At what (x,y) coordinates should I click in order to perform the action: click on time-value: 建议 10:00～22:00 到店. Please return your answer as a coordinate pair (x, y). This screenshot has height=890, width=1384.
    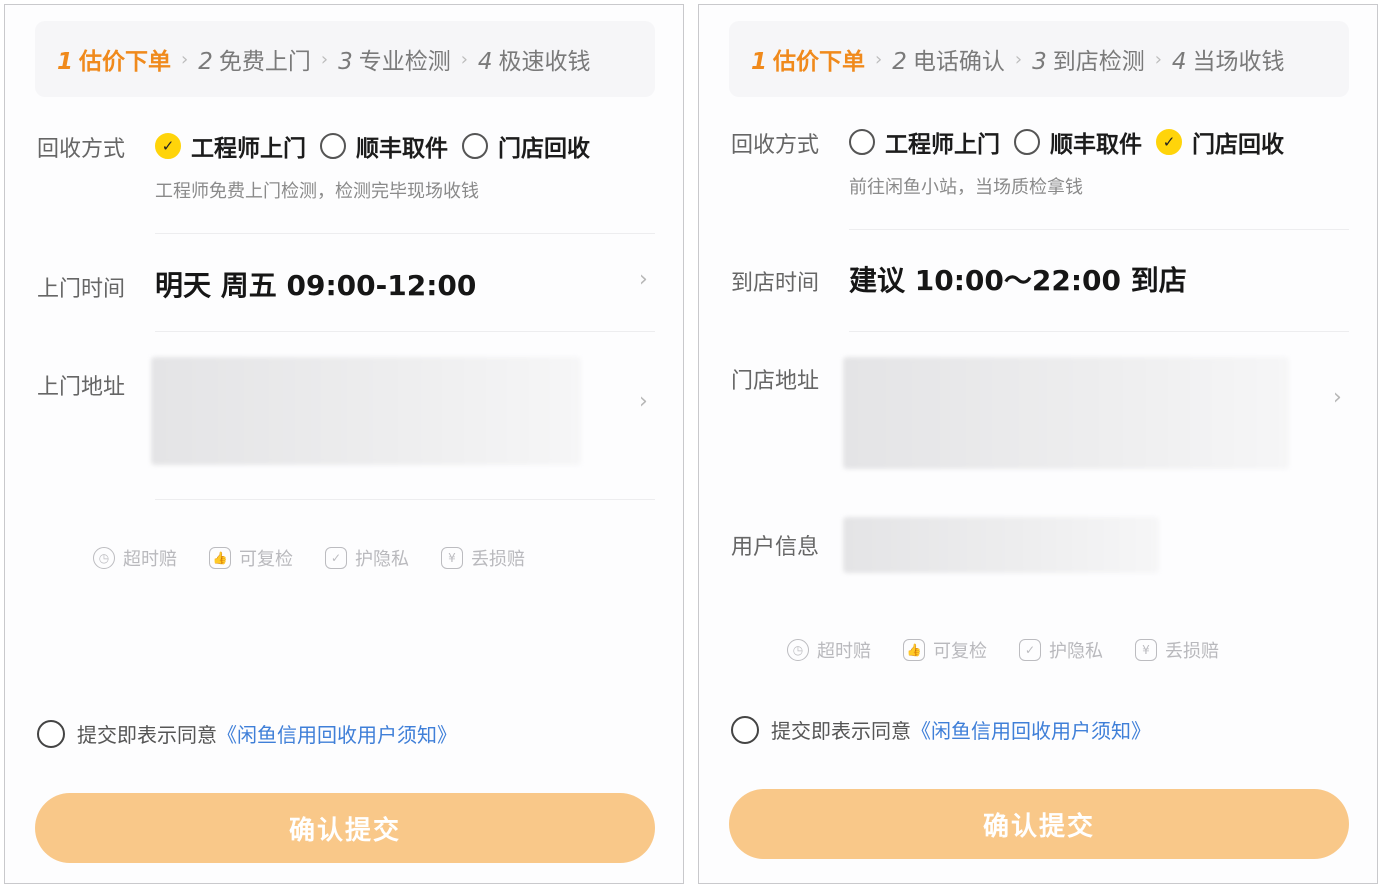
    Looking at the image, I should click on (1018, 280).